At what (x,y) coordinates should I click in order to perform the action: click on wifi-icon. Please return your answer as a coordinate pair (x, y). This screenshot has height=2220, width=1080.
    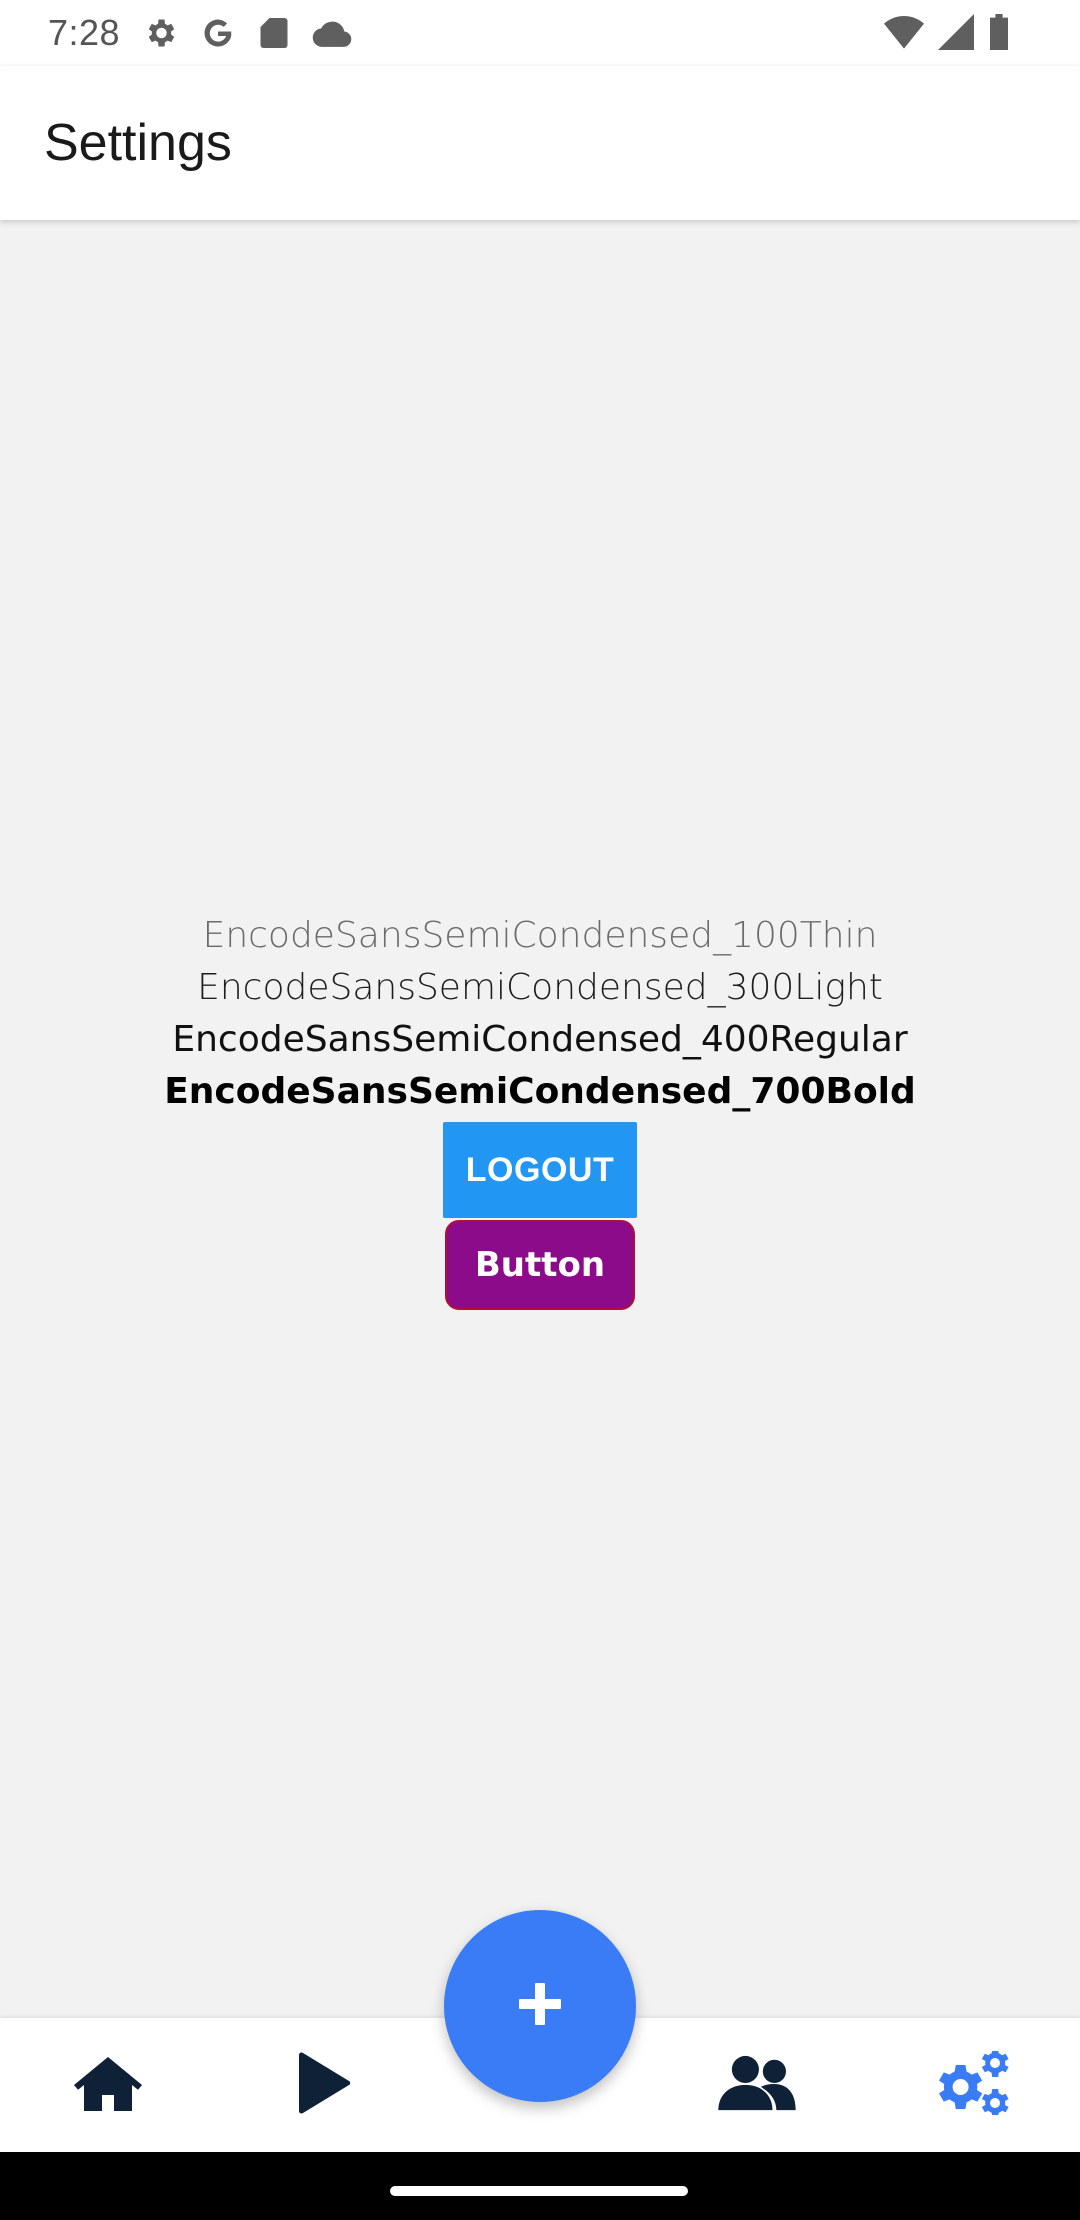
    Looking at the image, I should click on (904, 32).